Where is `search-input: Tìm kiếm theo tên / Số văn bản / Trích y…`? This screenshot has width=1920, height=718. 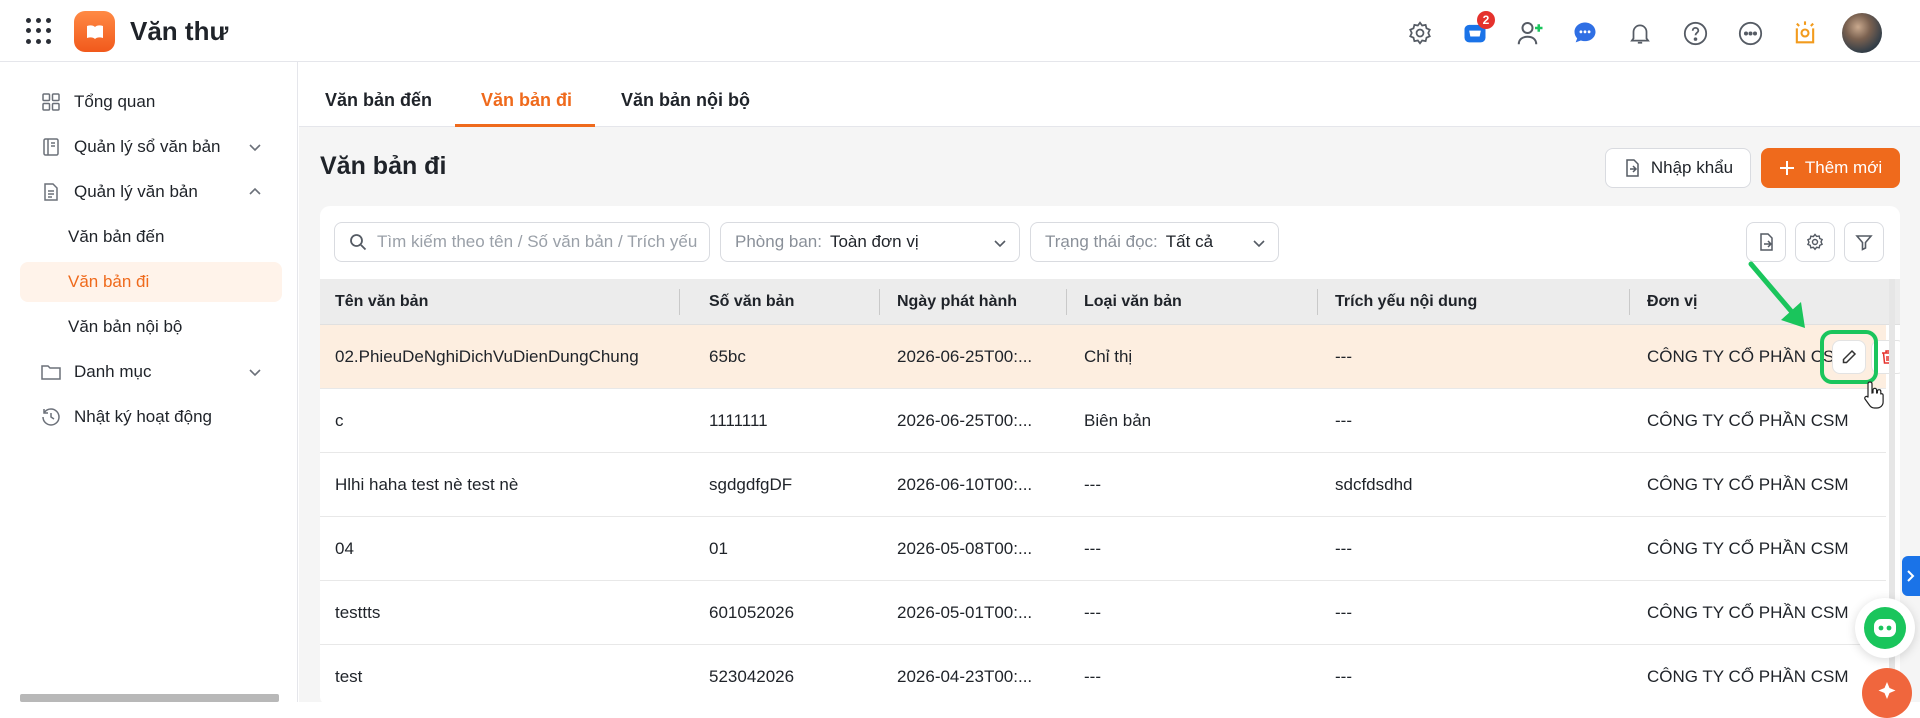
search-input: Tìm kiếm theo tên / Số văn bản / Trích y… is located at coordinates (522, 242).